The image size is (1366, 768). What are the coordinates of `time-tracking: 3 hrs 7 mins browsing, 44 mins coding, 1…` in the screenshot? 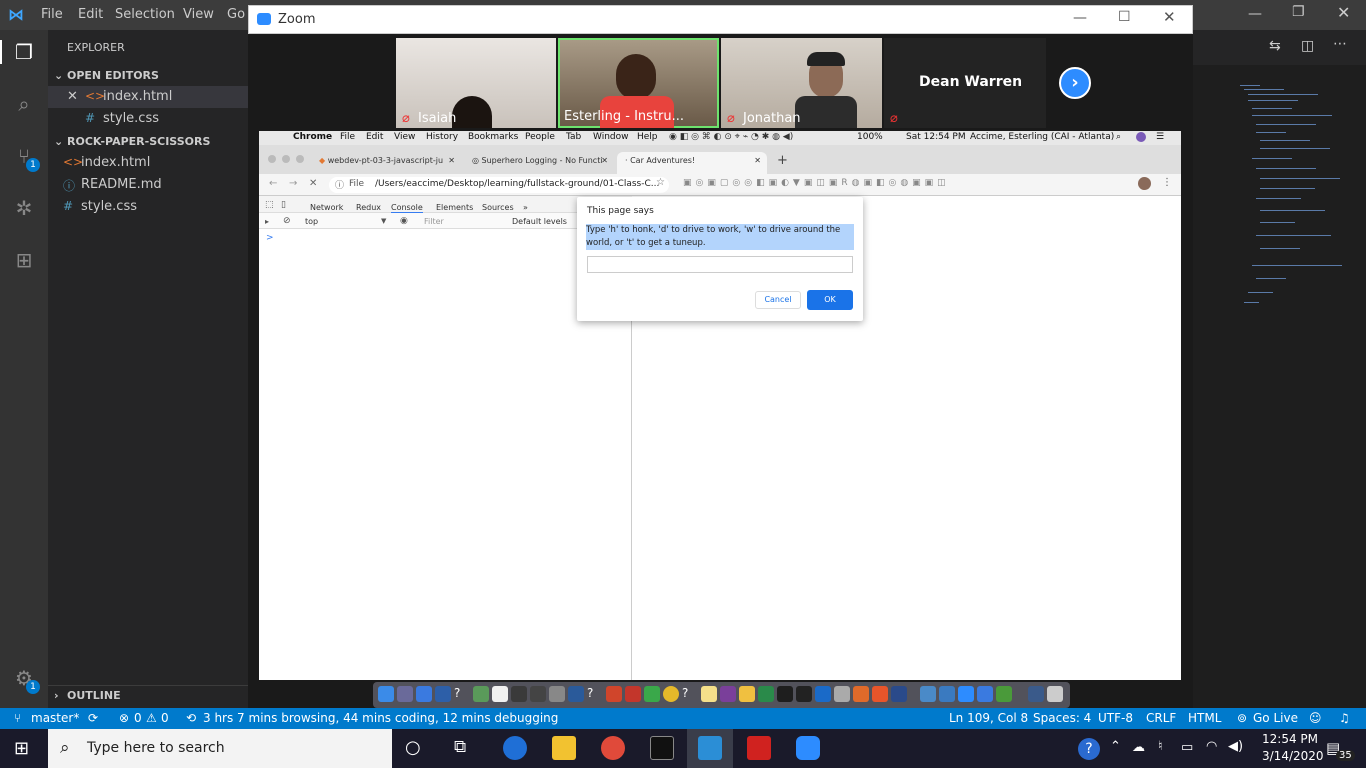 It's located at (380, 718).